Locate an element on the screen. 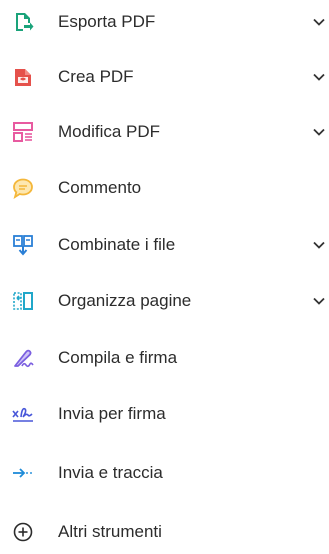 The image size is (329, 554). create-pdf-icon is located at coordinates (23, 77).